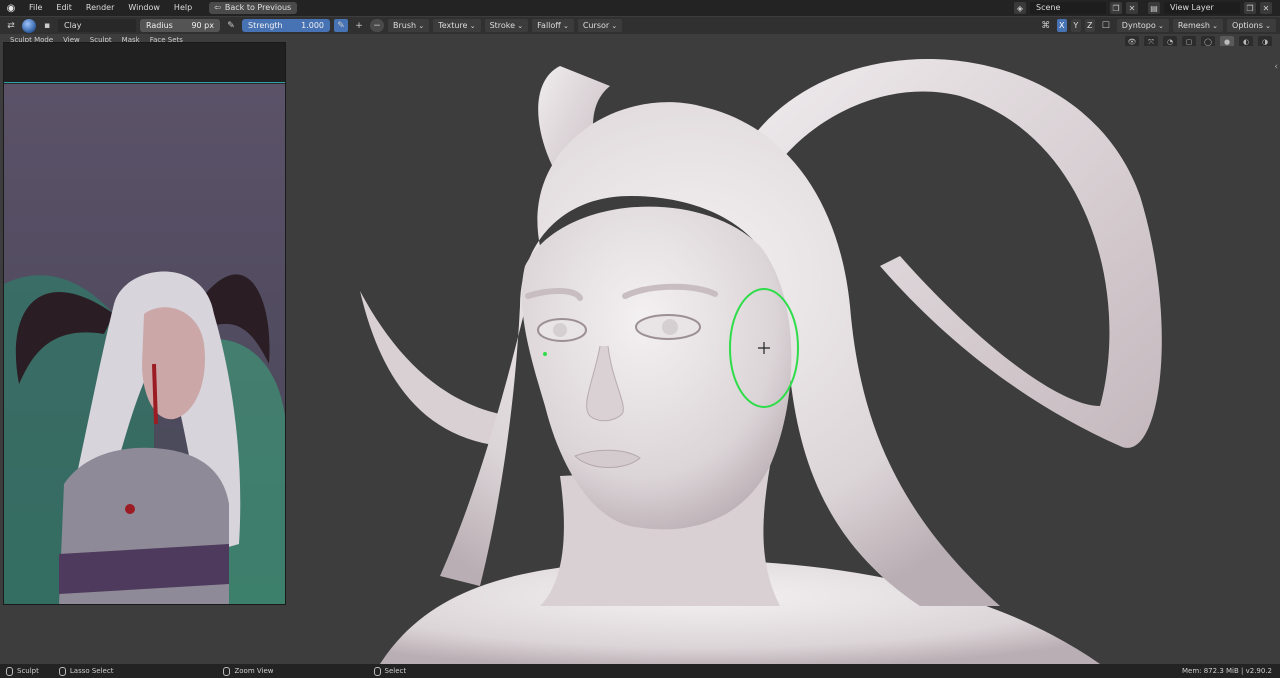  What do you see at coordinates (11, 8) in the screenshot?
I see `blender-logo-icon: ◉` at bounding box center [11, 8].